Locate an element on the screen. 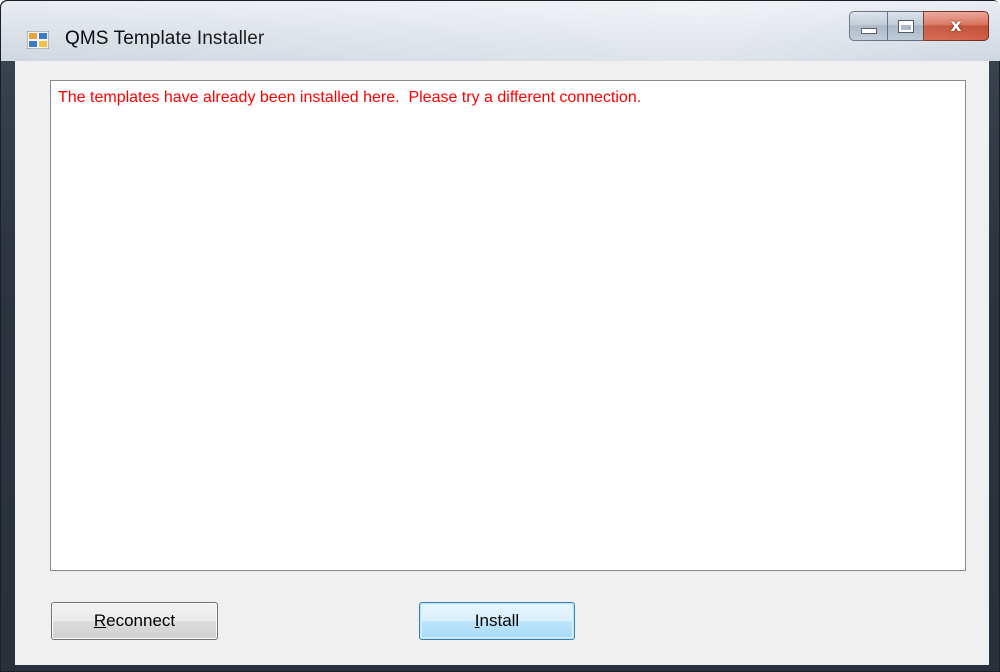 The width and height of the screenshot is (1000, 672). maximize-icon is located at coordinates (905, 26).